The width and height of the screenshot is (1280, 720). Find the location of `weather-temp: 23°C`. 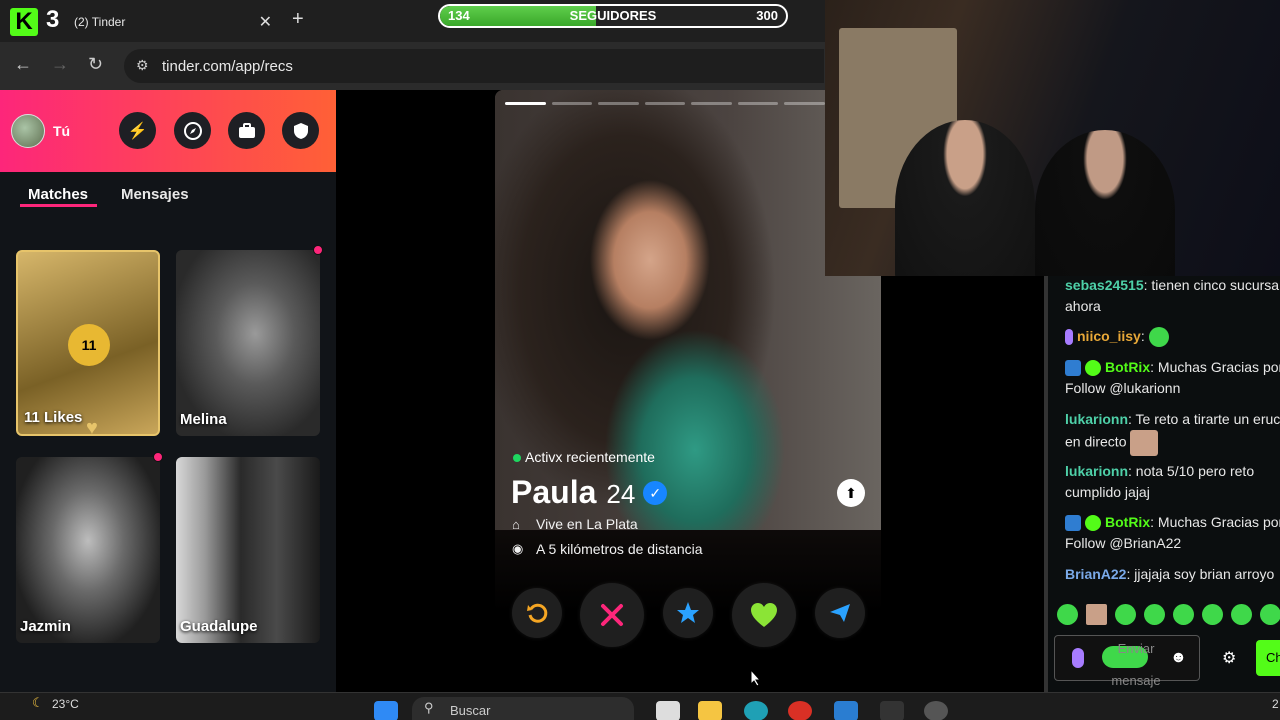

weather-temp: 23°C is located at coordinates (65, 704).